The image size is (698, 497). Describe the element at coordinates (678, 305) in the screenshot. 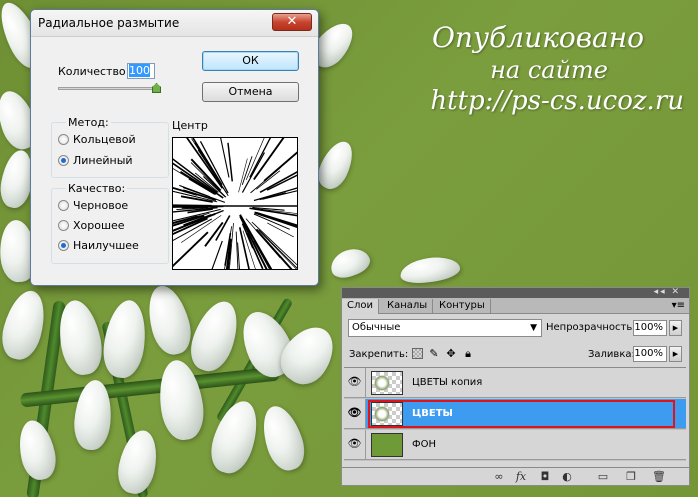

I see `panel-menu-icon: ▾≡` at that location.